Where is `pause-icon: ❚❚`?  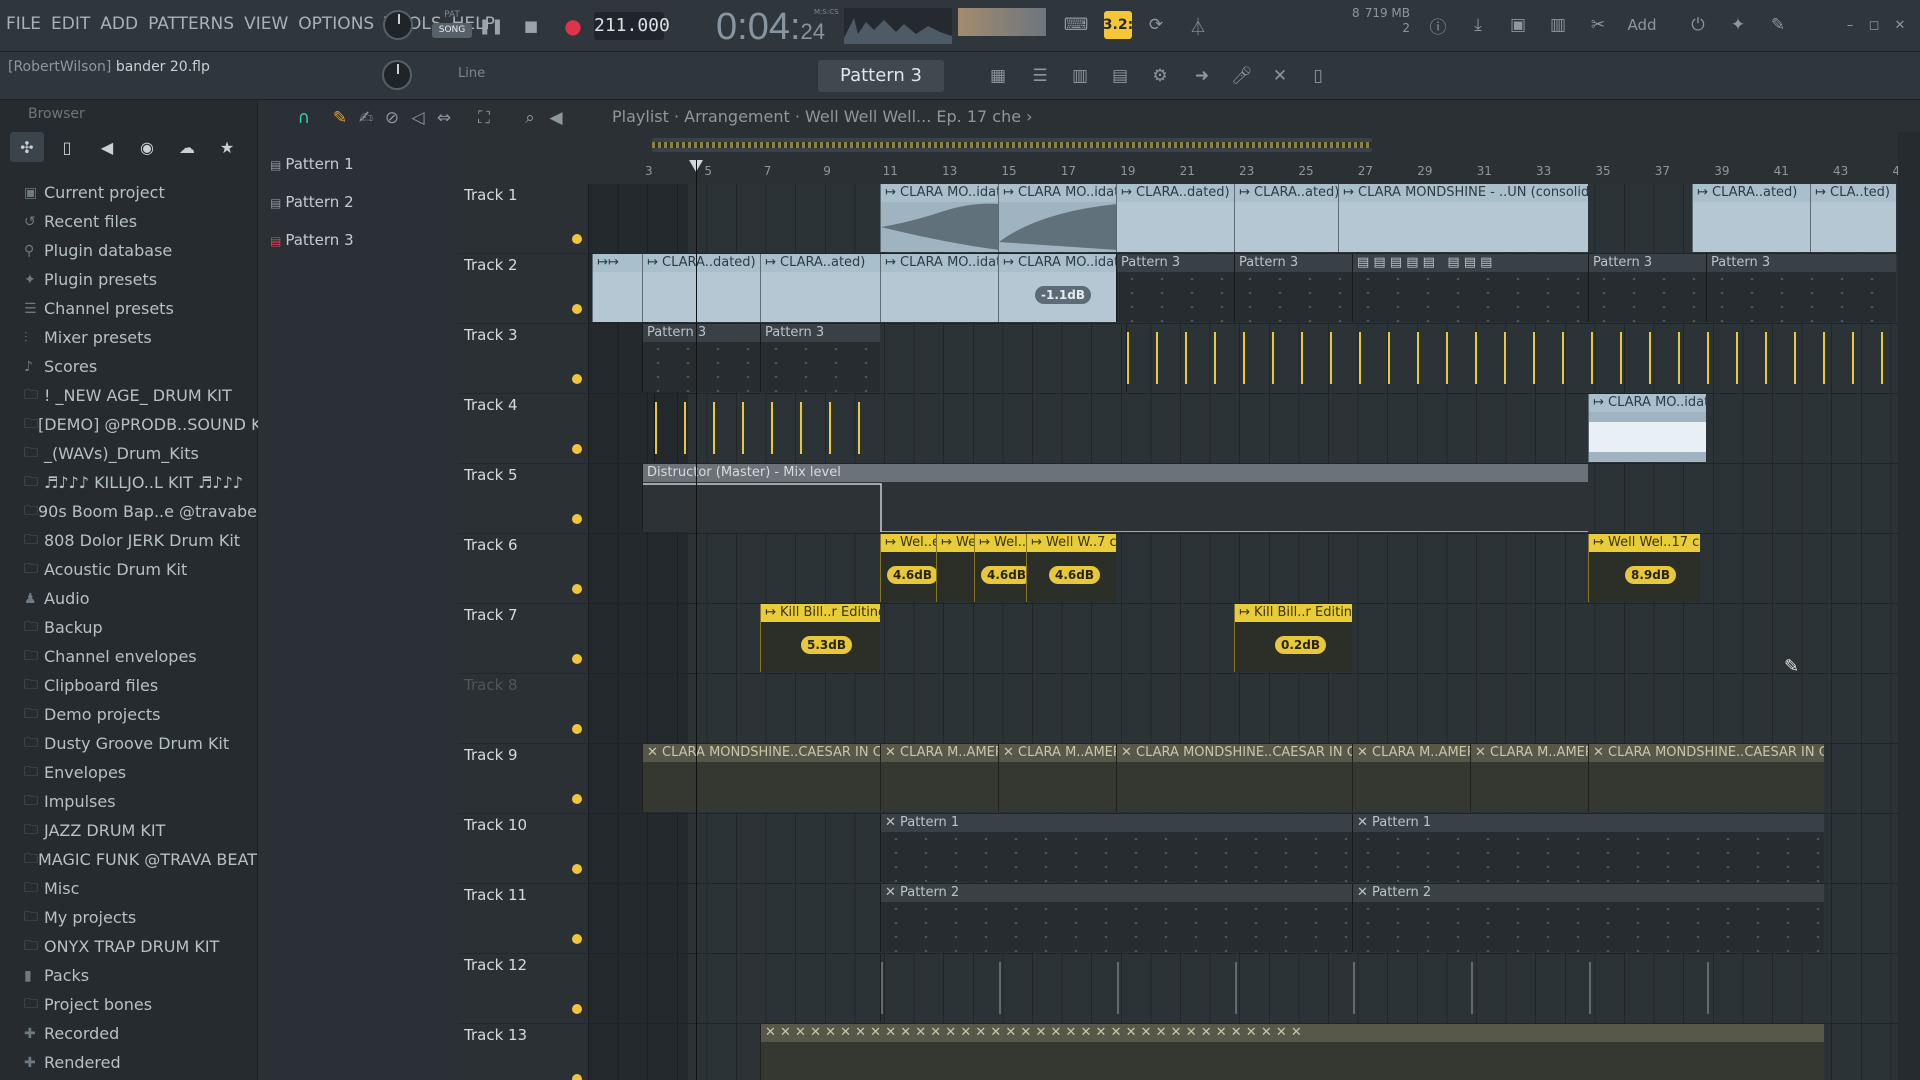
pause-icon: ❚❚ is located at coordinates (491, 26).